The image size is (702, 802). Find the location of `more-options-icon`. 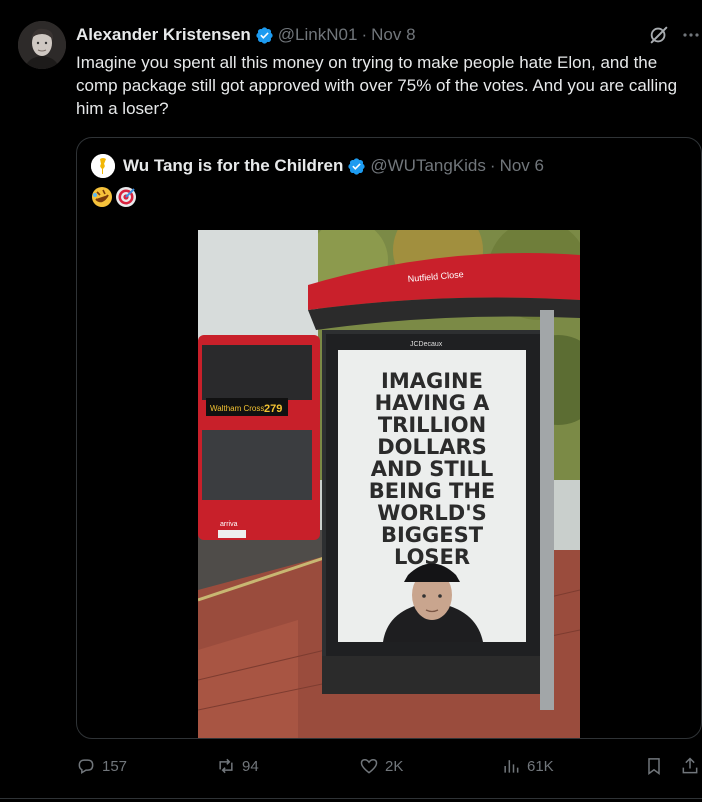

more-options-icon is located at coordinates (691, 35).